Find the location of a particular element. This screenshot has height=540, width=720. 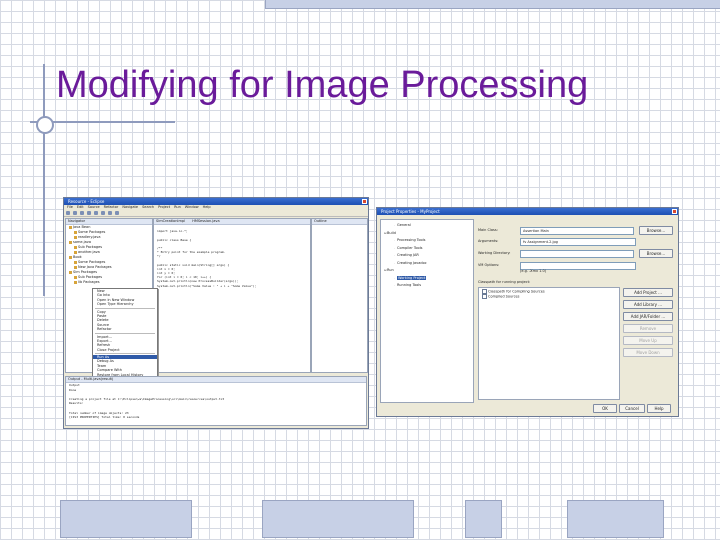

context-menu-item: Open Type Hierarchy is located at coordinates (125, 304).